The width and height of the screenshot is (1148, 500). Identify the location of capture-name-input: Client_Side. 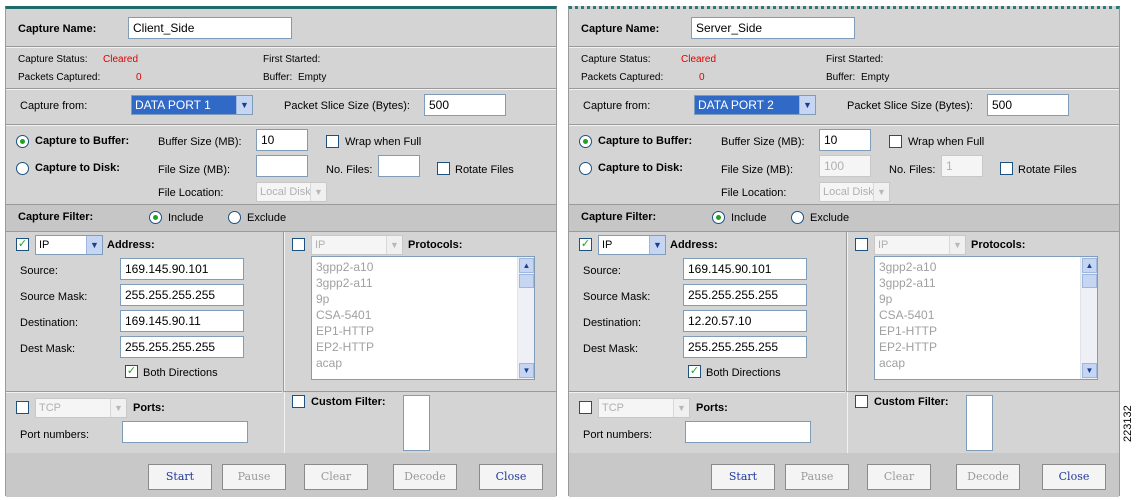
(210, 28).